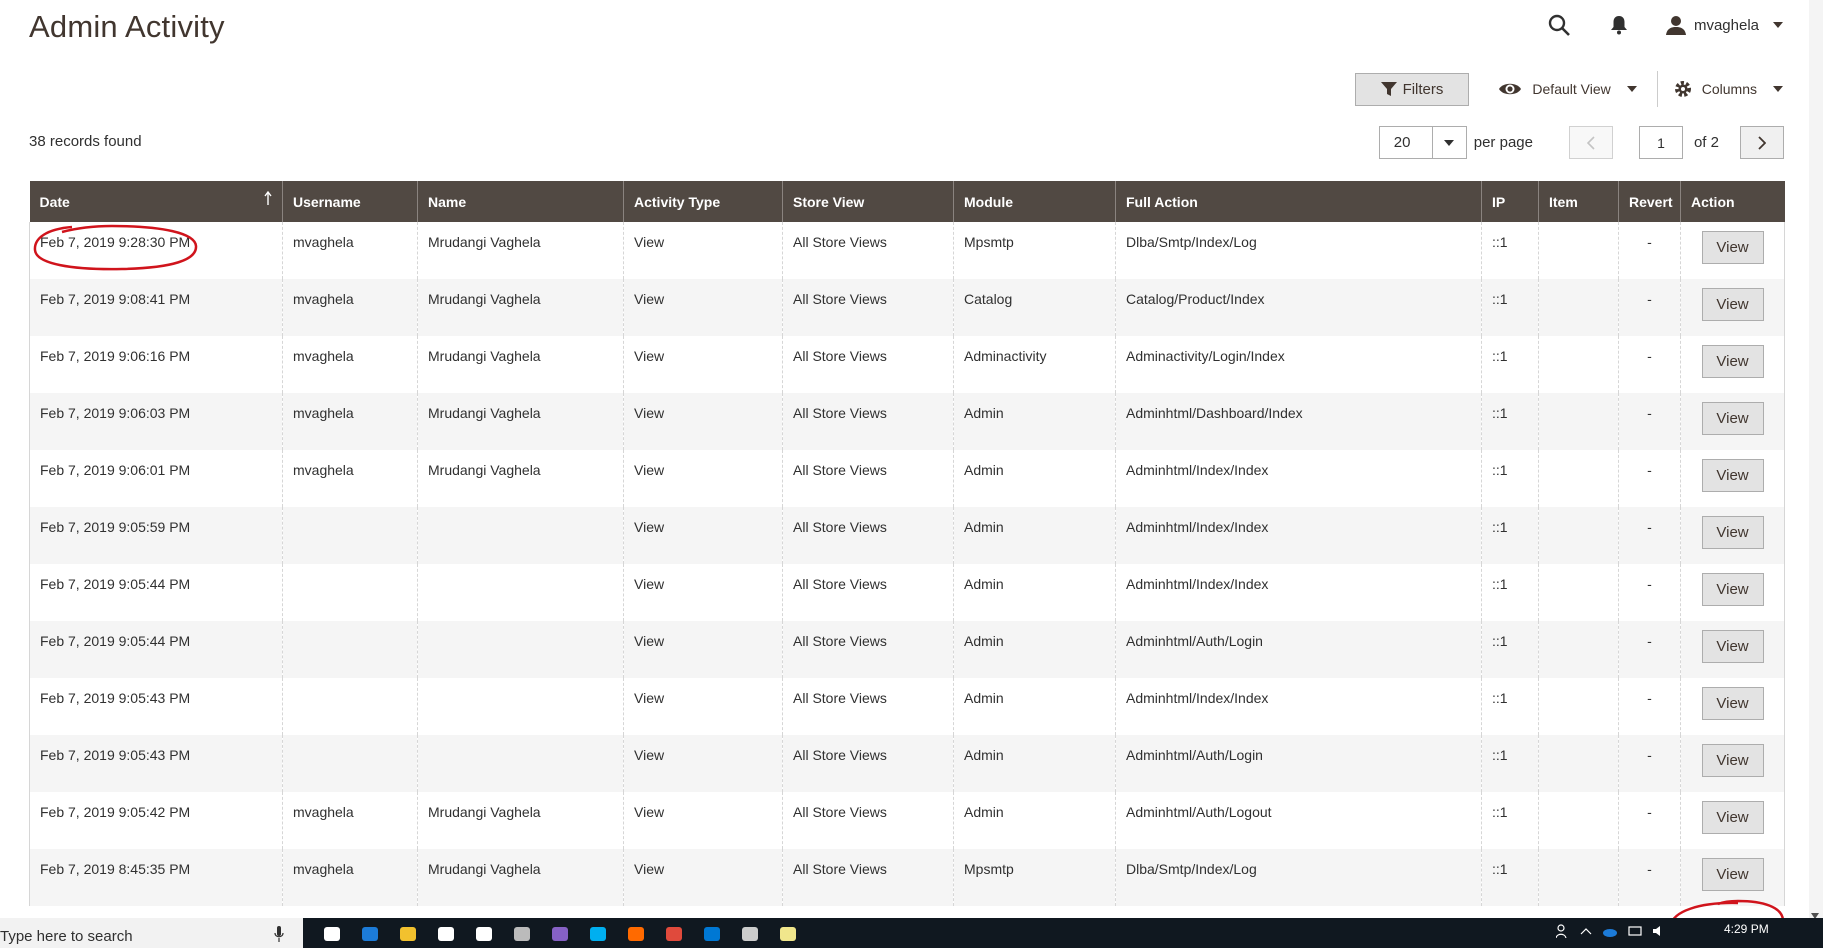  I want to click on next-page-button, so click(1762, 142).